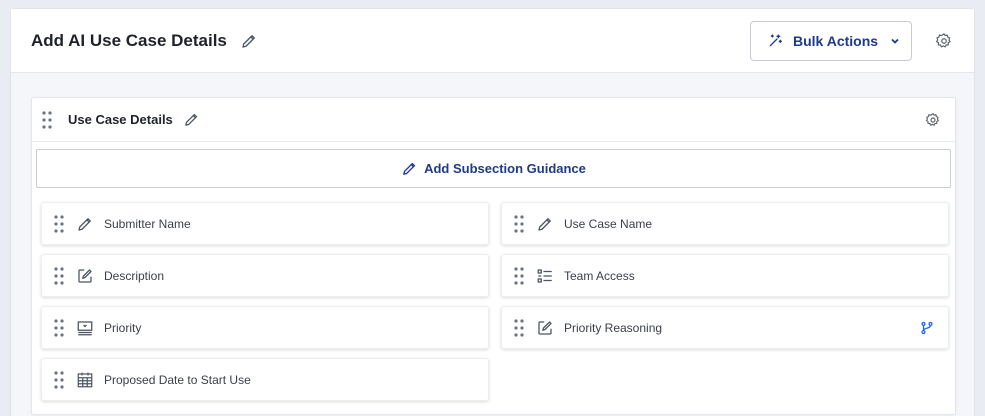 This screenshot has height=416, width=985. What do you see at coordinates (927, 328) in the screenshot?
I see `branch-logic-icon` at bounding box center [927, 328].